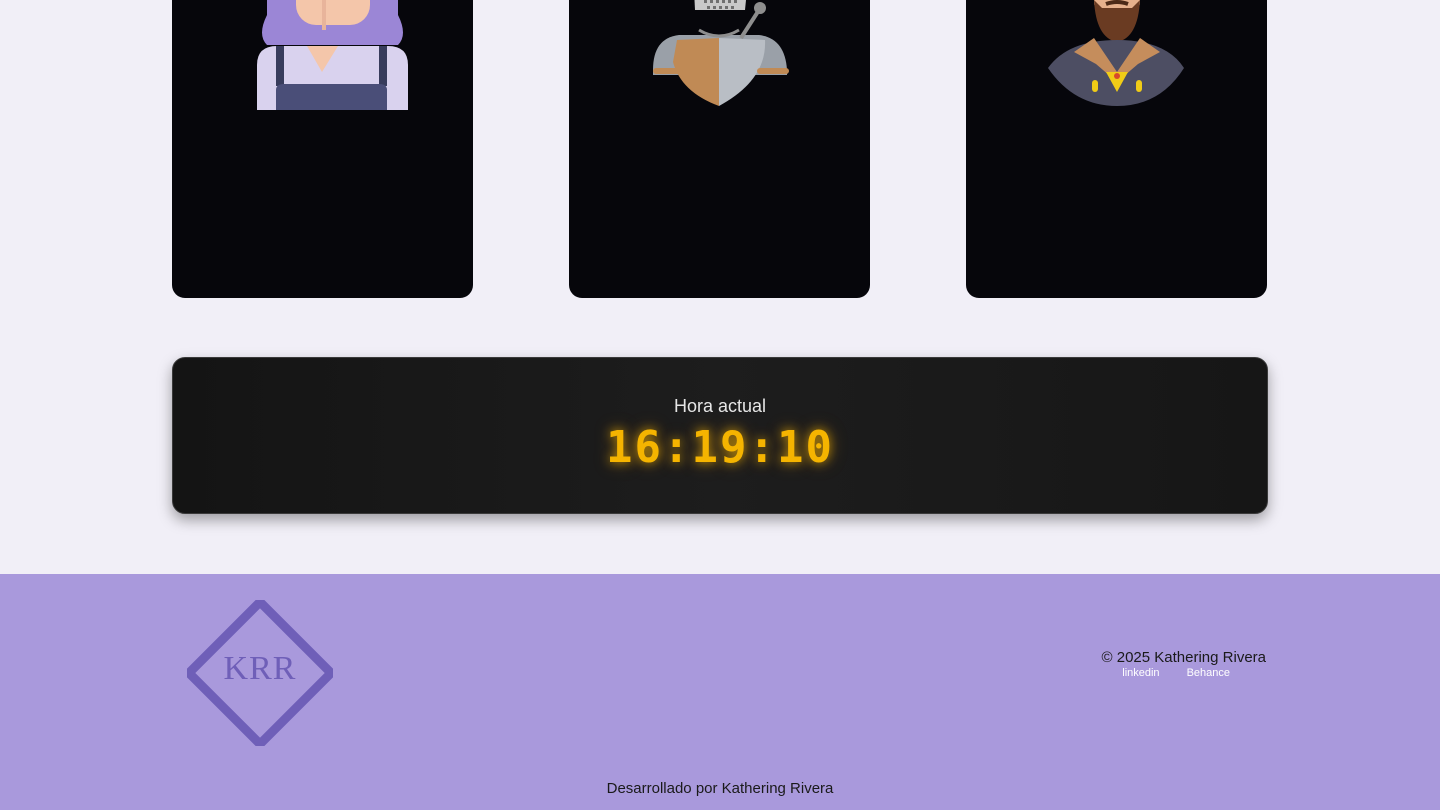 The width and height of the screenshot is (1440, 810). What do you see at coordinates (720, 447) in the screenshot?
I see `clock-time: 16:19:10` at bounding box center [720, 447].